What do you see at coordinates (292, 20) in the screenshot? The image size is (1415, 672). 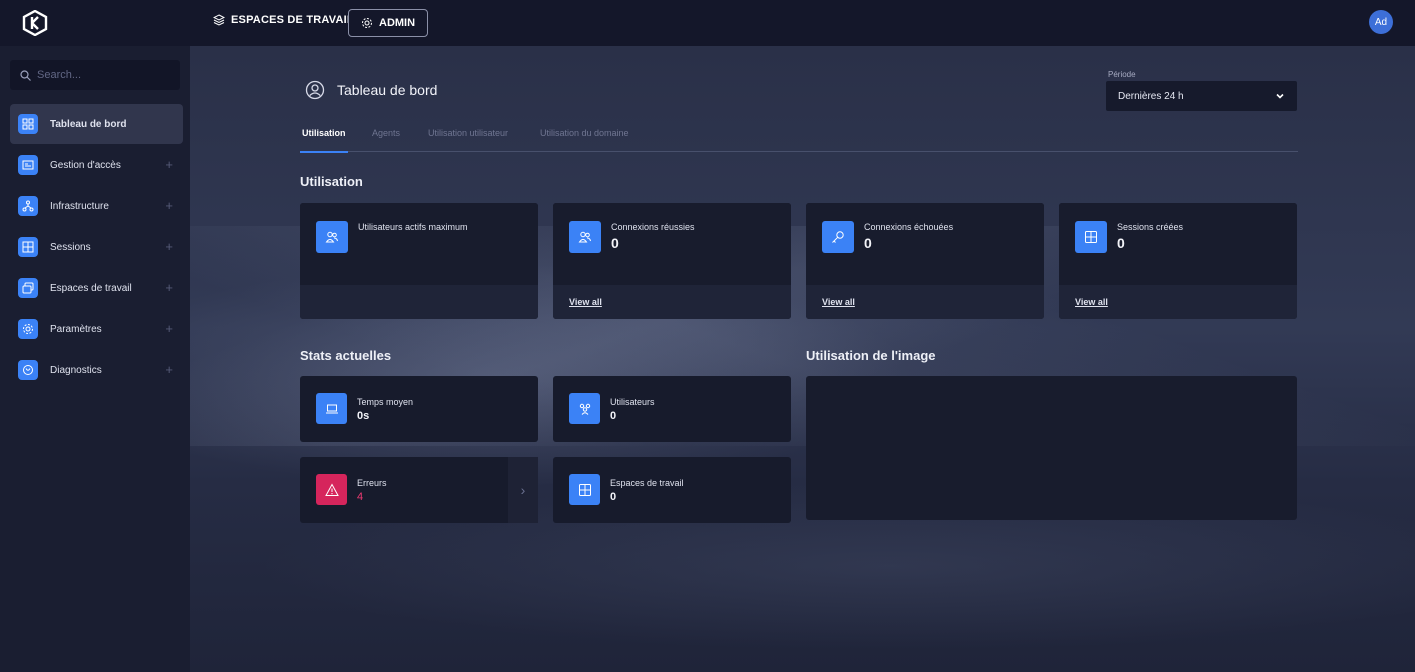 I see `workspaces-nav-label: ESPACES DE TRAVAIL` at bounding box center [292, 20].